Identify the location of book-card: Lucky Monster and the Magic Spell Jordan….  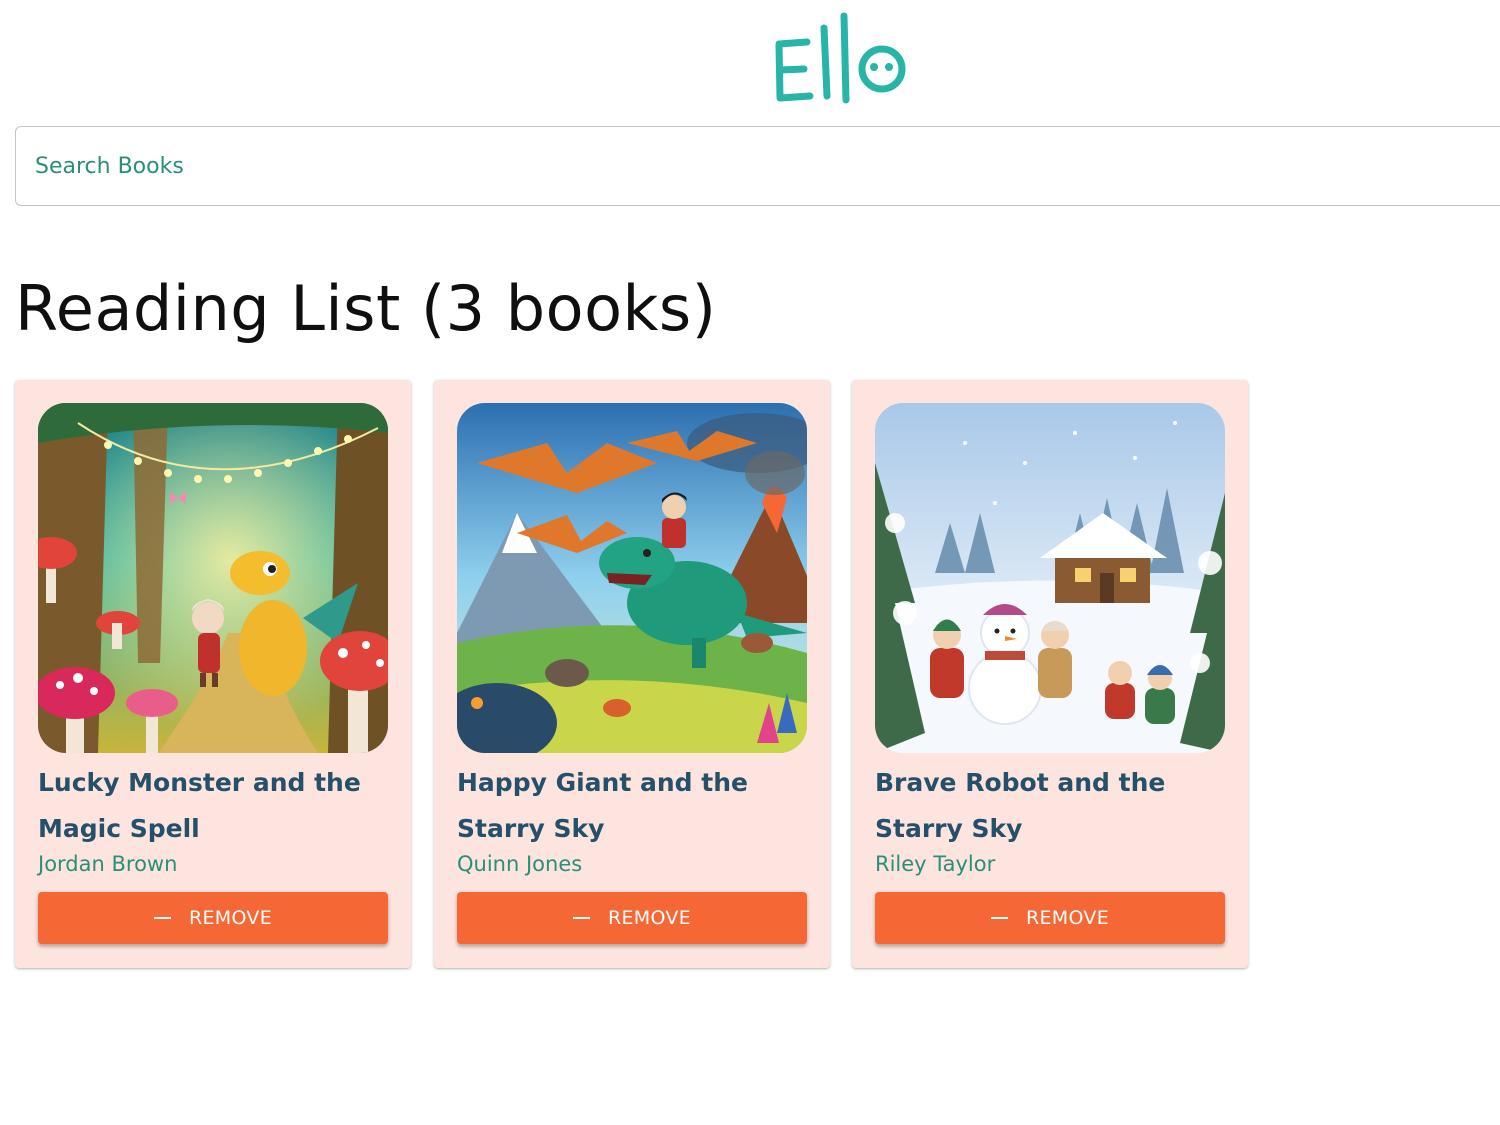
(213, 674).